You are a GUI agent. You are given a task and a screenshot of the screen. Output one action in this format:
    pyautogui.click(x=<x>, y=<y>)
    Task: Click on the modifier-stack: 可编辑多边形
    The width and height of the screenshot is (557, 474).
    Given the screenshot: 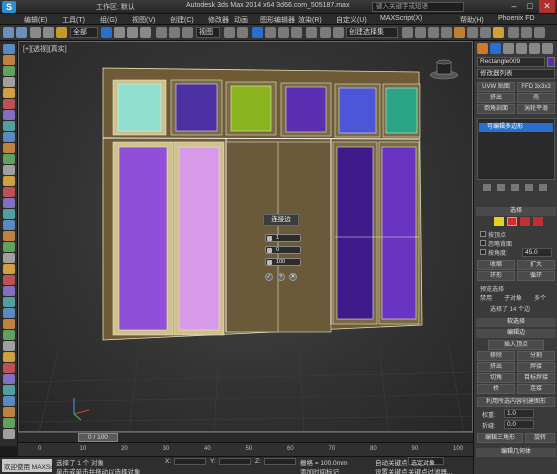 What is the action you would take?
    pyautogui.click(x=516, y=149)
    